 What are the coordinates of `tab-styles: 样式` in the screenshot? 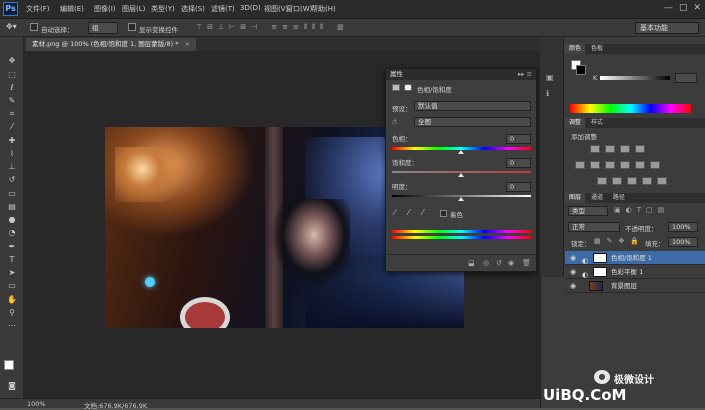 It's located at (597, 123).